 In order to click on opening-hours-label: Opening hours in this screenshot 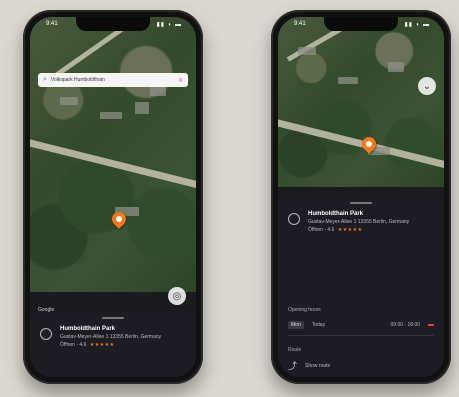, I will do `click(304, 310)`.